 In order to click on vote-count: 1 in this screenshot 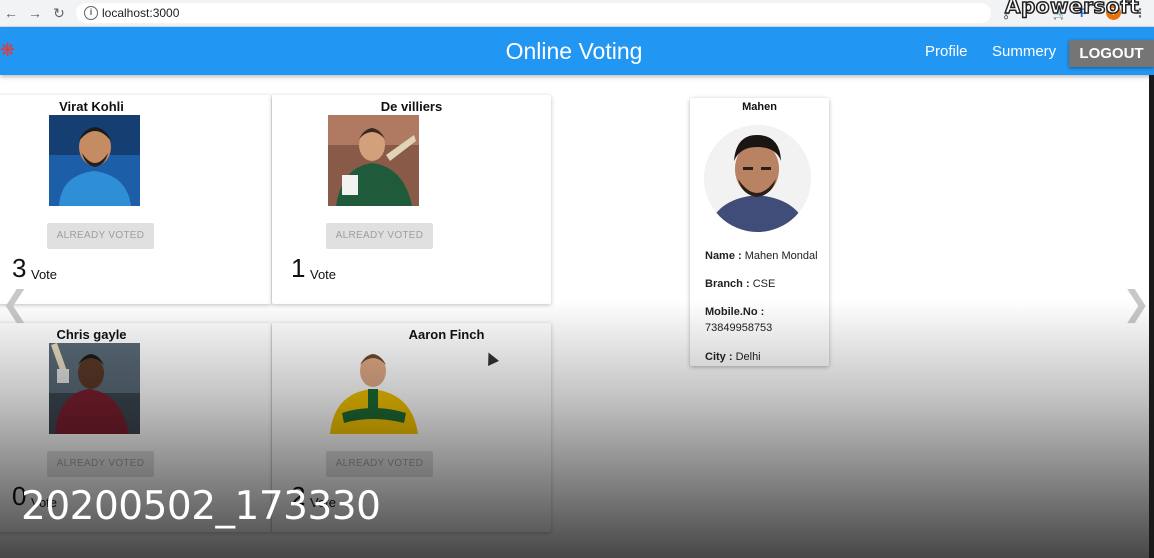, I will do `click(298, 268)`.